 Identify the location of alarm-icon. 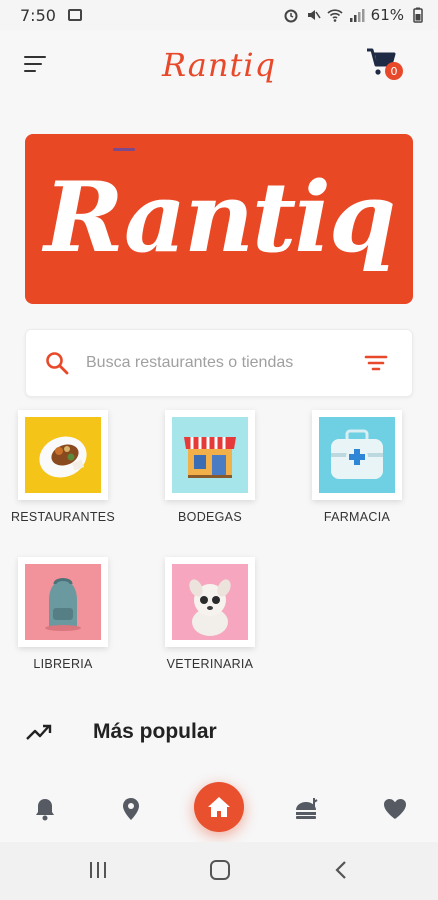
(291, 16).